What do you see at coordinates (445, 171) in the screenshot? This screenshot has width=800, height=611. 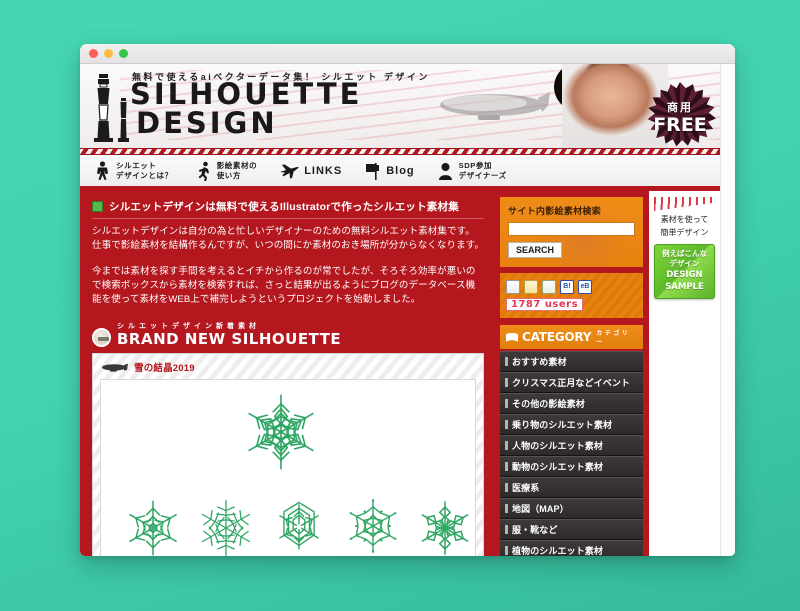 I see `bust-icon` at bounding box center [445, 171].